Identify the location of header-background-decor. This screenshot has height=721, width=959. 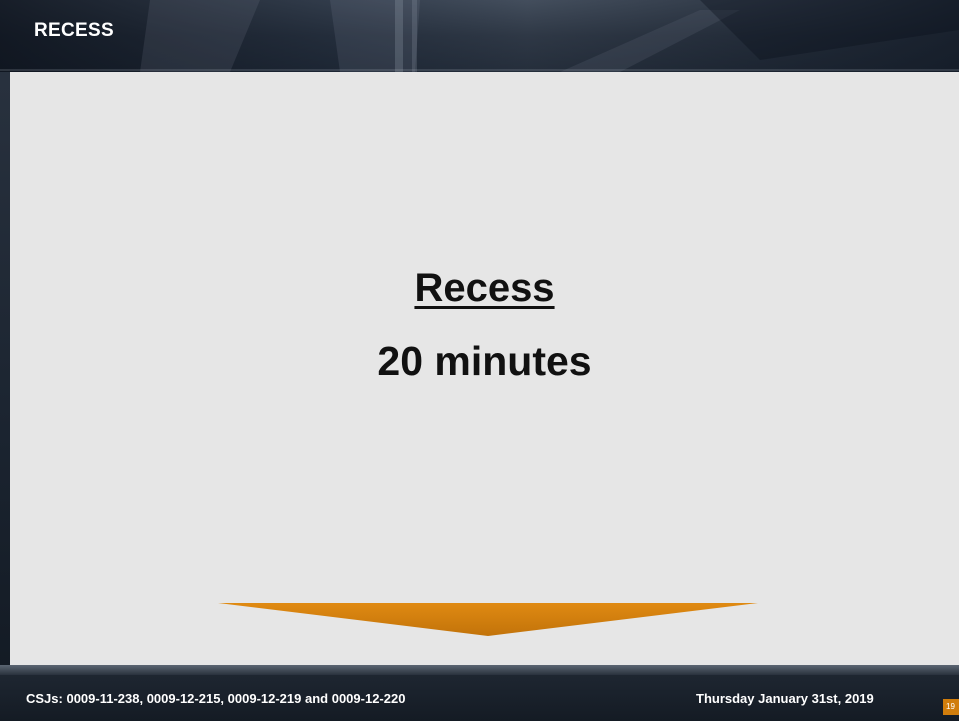
(479, 36).